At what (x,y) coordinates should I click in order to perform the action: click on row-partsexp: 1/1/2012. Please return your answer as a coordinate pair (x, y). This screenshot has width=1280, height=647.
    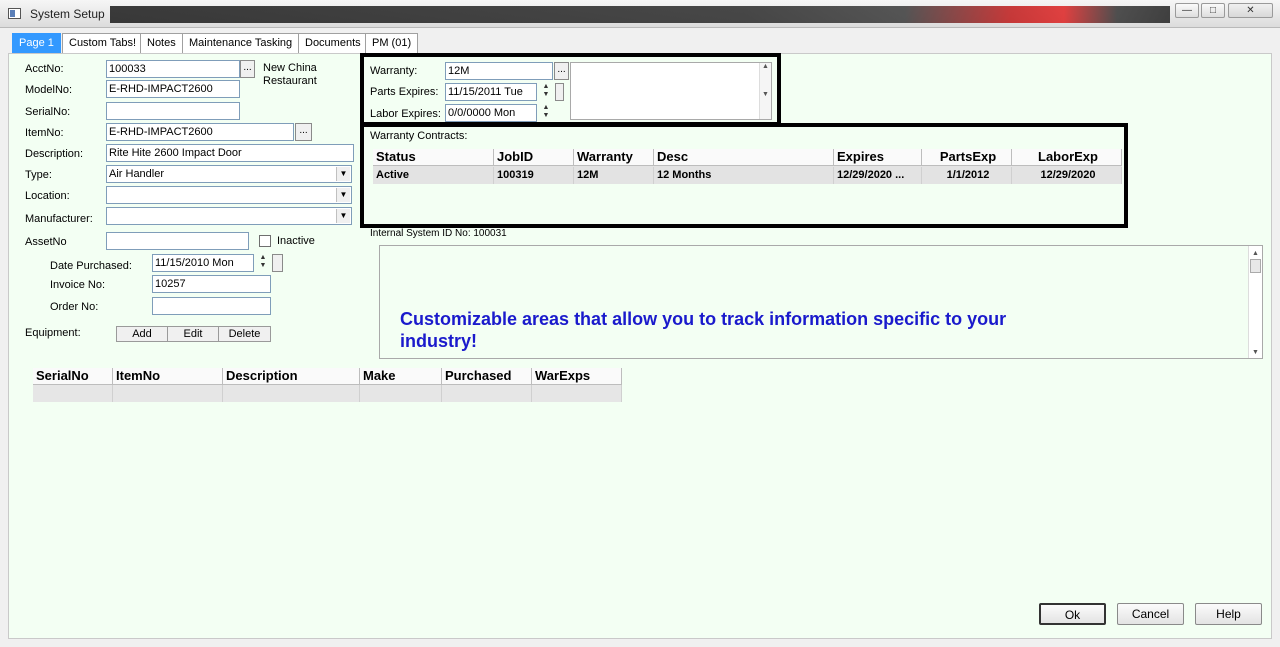
    Looking at the image, I should click on (967, 175).